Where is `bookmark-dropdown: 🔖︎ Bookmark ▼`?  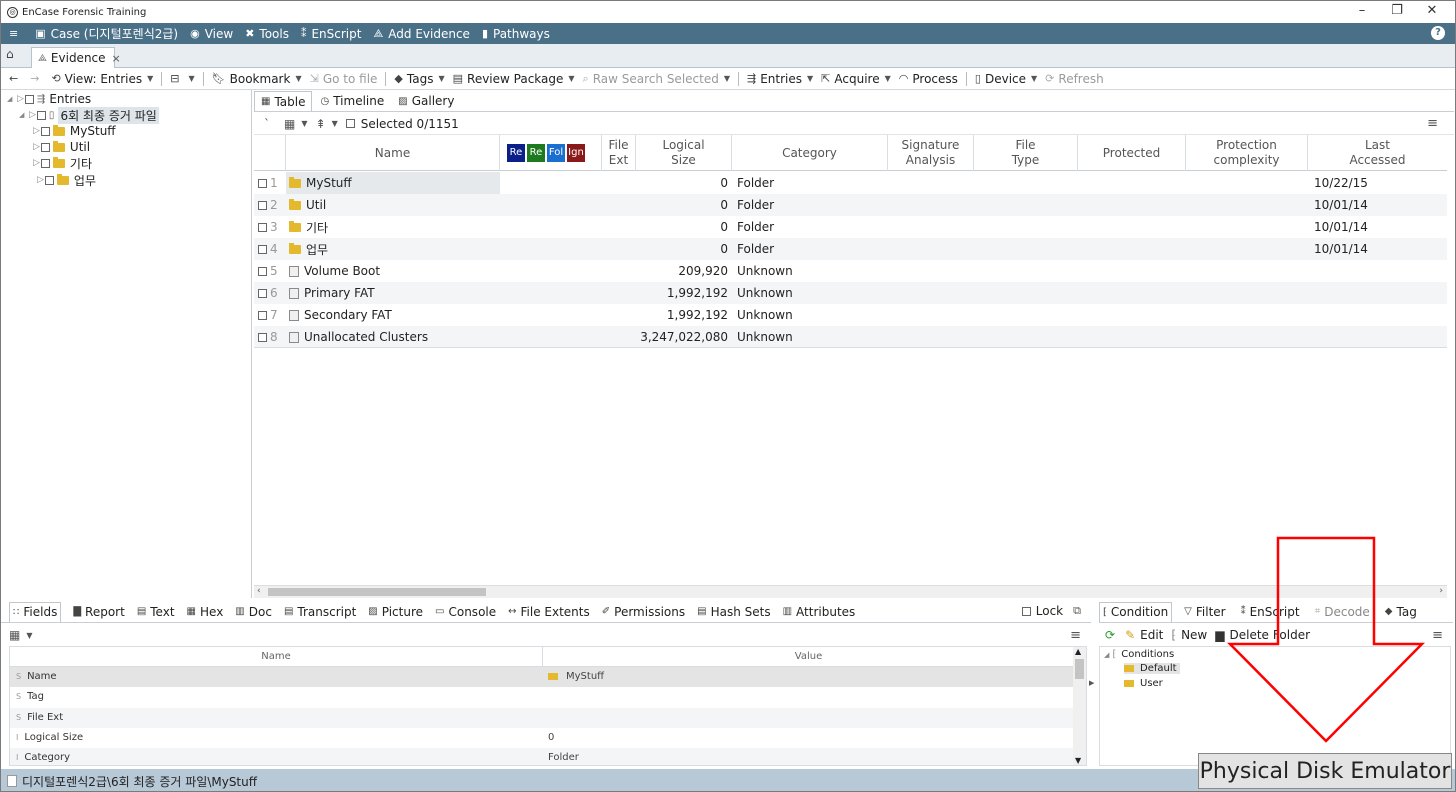
bookmark-dropdown: 🔖︎ Bookmark ▼ is located at coordinates (257, 79).